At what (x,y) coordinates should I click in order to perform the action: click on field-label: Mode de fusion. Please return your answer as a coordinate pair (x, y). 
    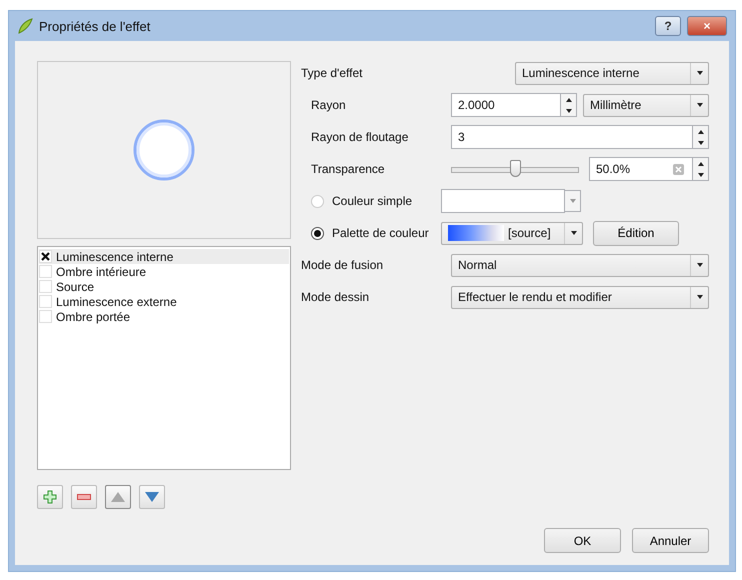
    Looking at the image, I should click on (342, 265).